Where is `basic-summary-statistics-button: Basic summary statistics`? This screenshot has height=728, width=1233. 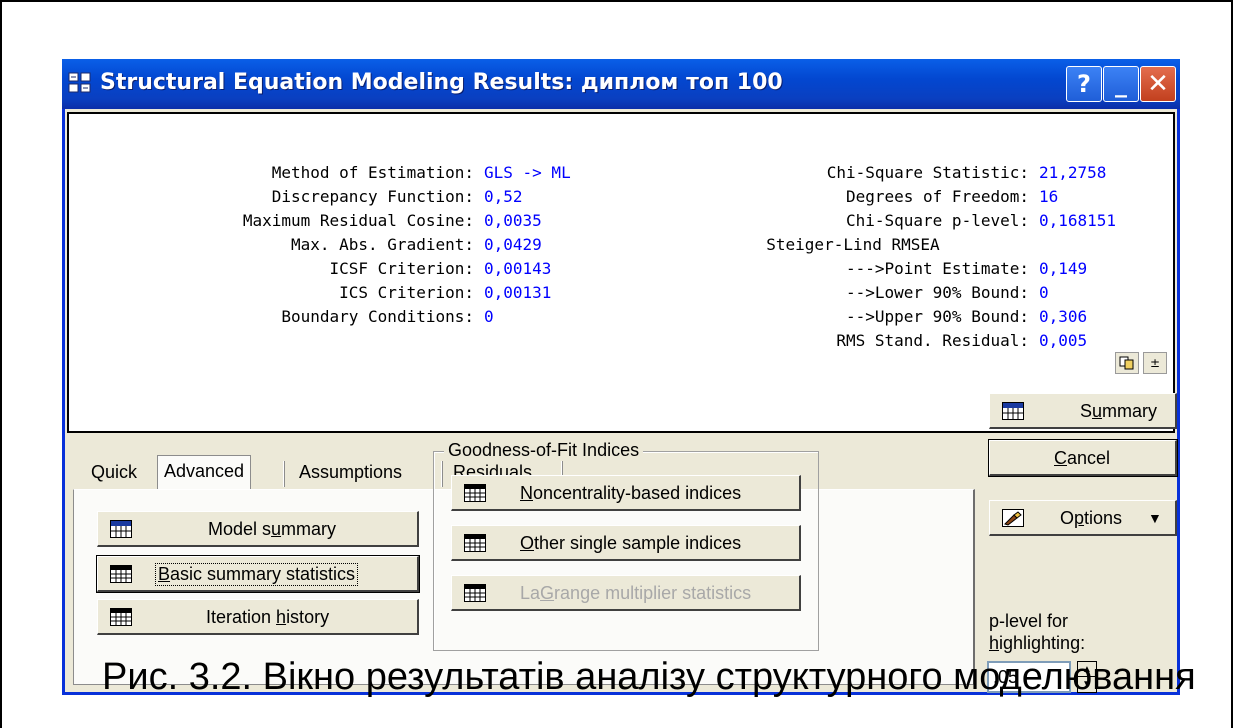 basic-summary-statistics-button: Basic summary statistics is located at coordinates (258, 574).